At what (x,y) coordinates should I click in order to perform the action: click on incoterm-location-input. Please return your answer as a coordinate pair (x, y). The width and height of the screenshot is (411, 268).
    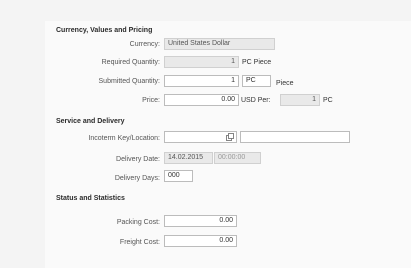
    Looking at the image, I should click on (295, 137).